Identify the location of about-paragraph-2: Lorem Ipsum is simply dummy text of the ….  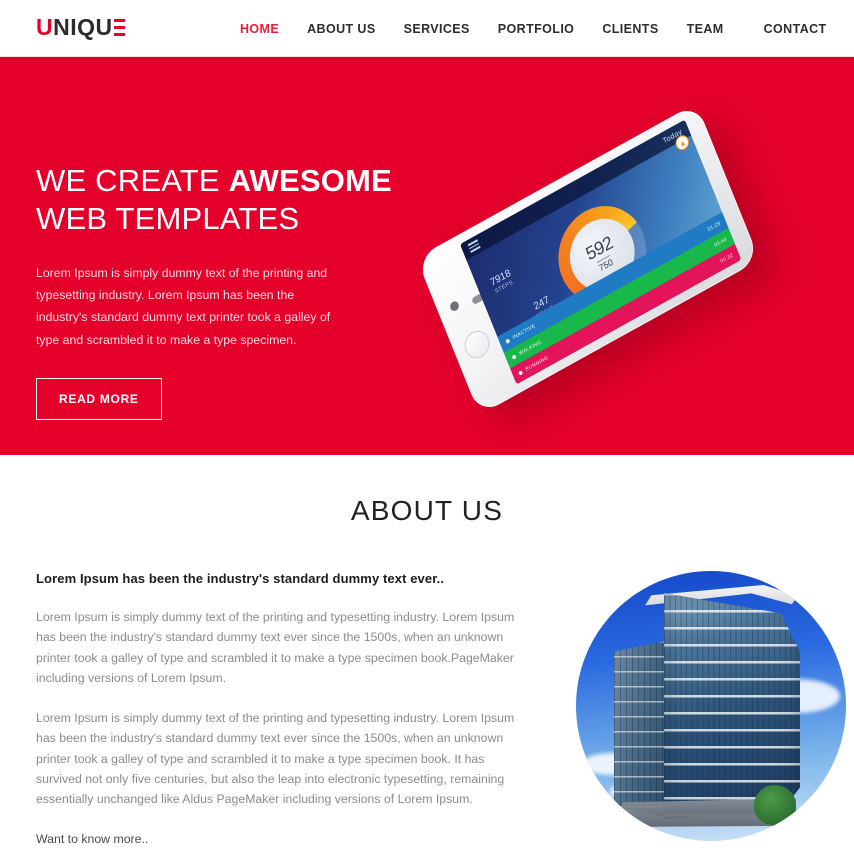
(275, 759).